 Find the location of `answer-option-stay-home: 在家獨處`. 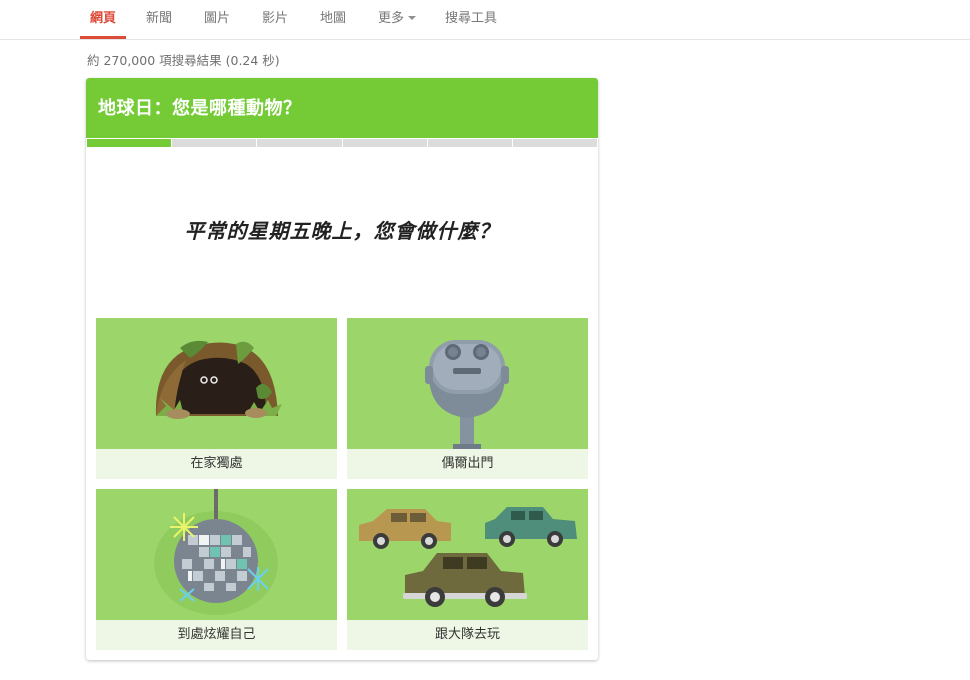

answer-option-stay-home: 在家獨處 is located at coordinates (216, 398).